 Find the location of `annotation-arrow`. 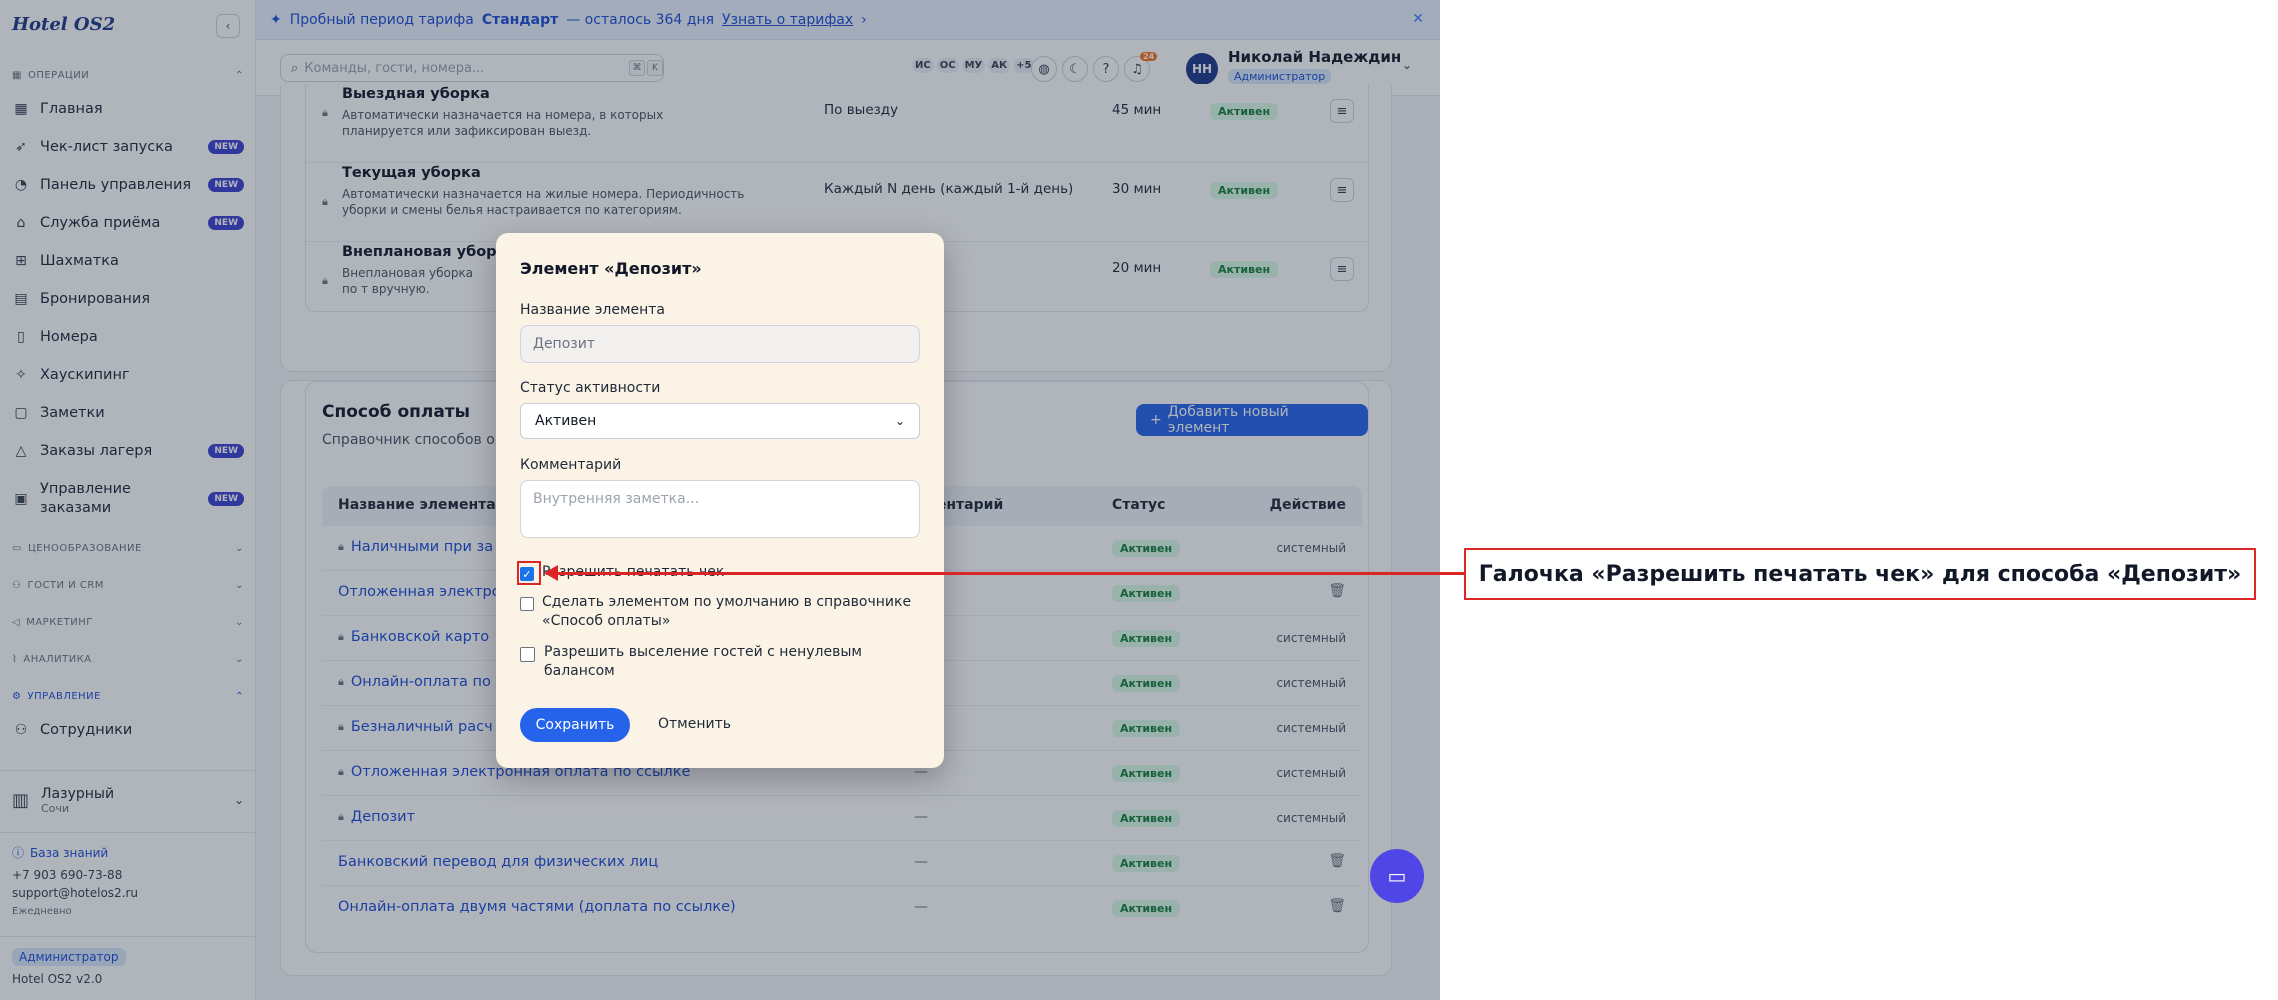

annotation-arrow is located at coordinates (1005, 573).